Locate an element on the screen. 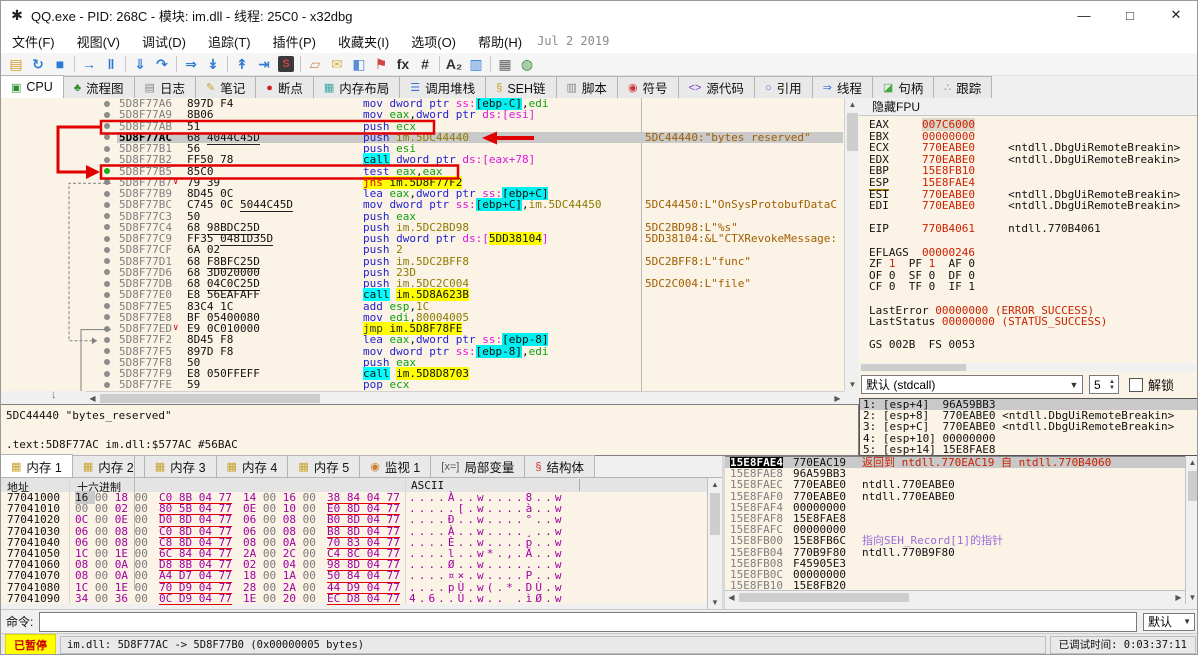  unlock-checkbox is located at coordinates (1136, 384).